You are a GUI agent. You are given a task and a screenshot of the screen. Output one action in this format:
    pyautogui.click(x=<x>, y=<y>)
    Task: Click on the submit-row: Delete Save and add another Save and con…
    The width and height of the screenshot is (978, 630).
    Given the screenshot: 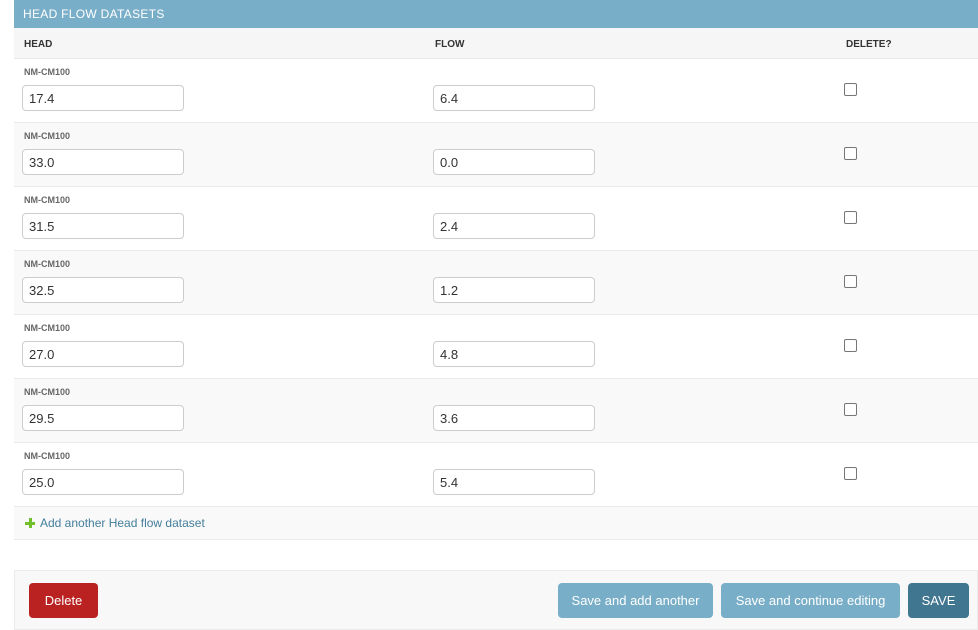 What is the action you would take?
    pyautogui.click(x=496, y=600)
    